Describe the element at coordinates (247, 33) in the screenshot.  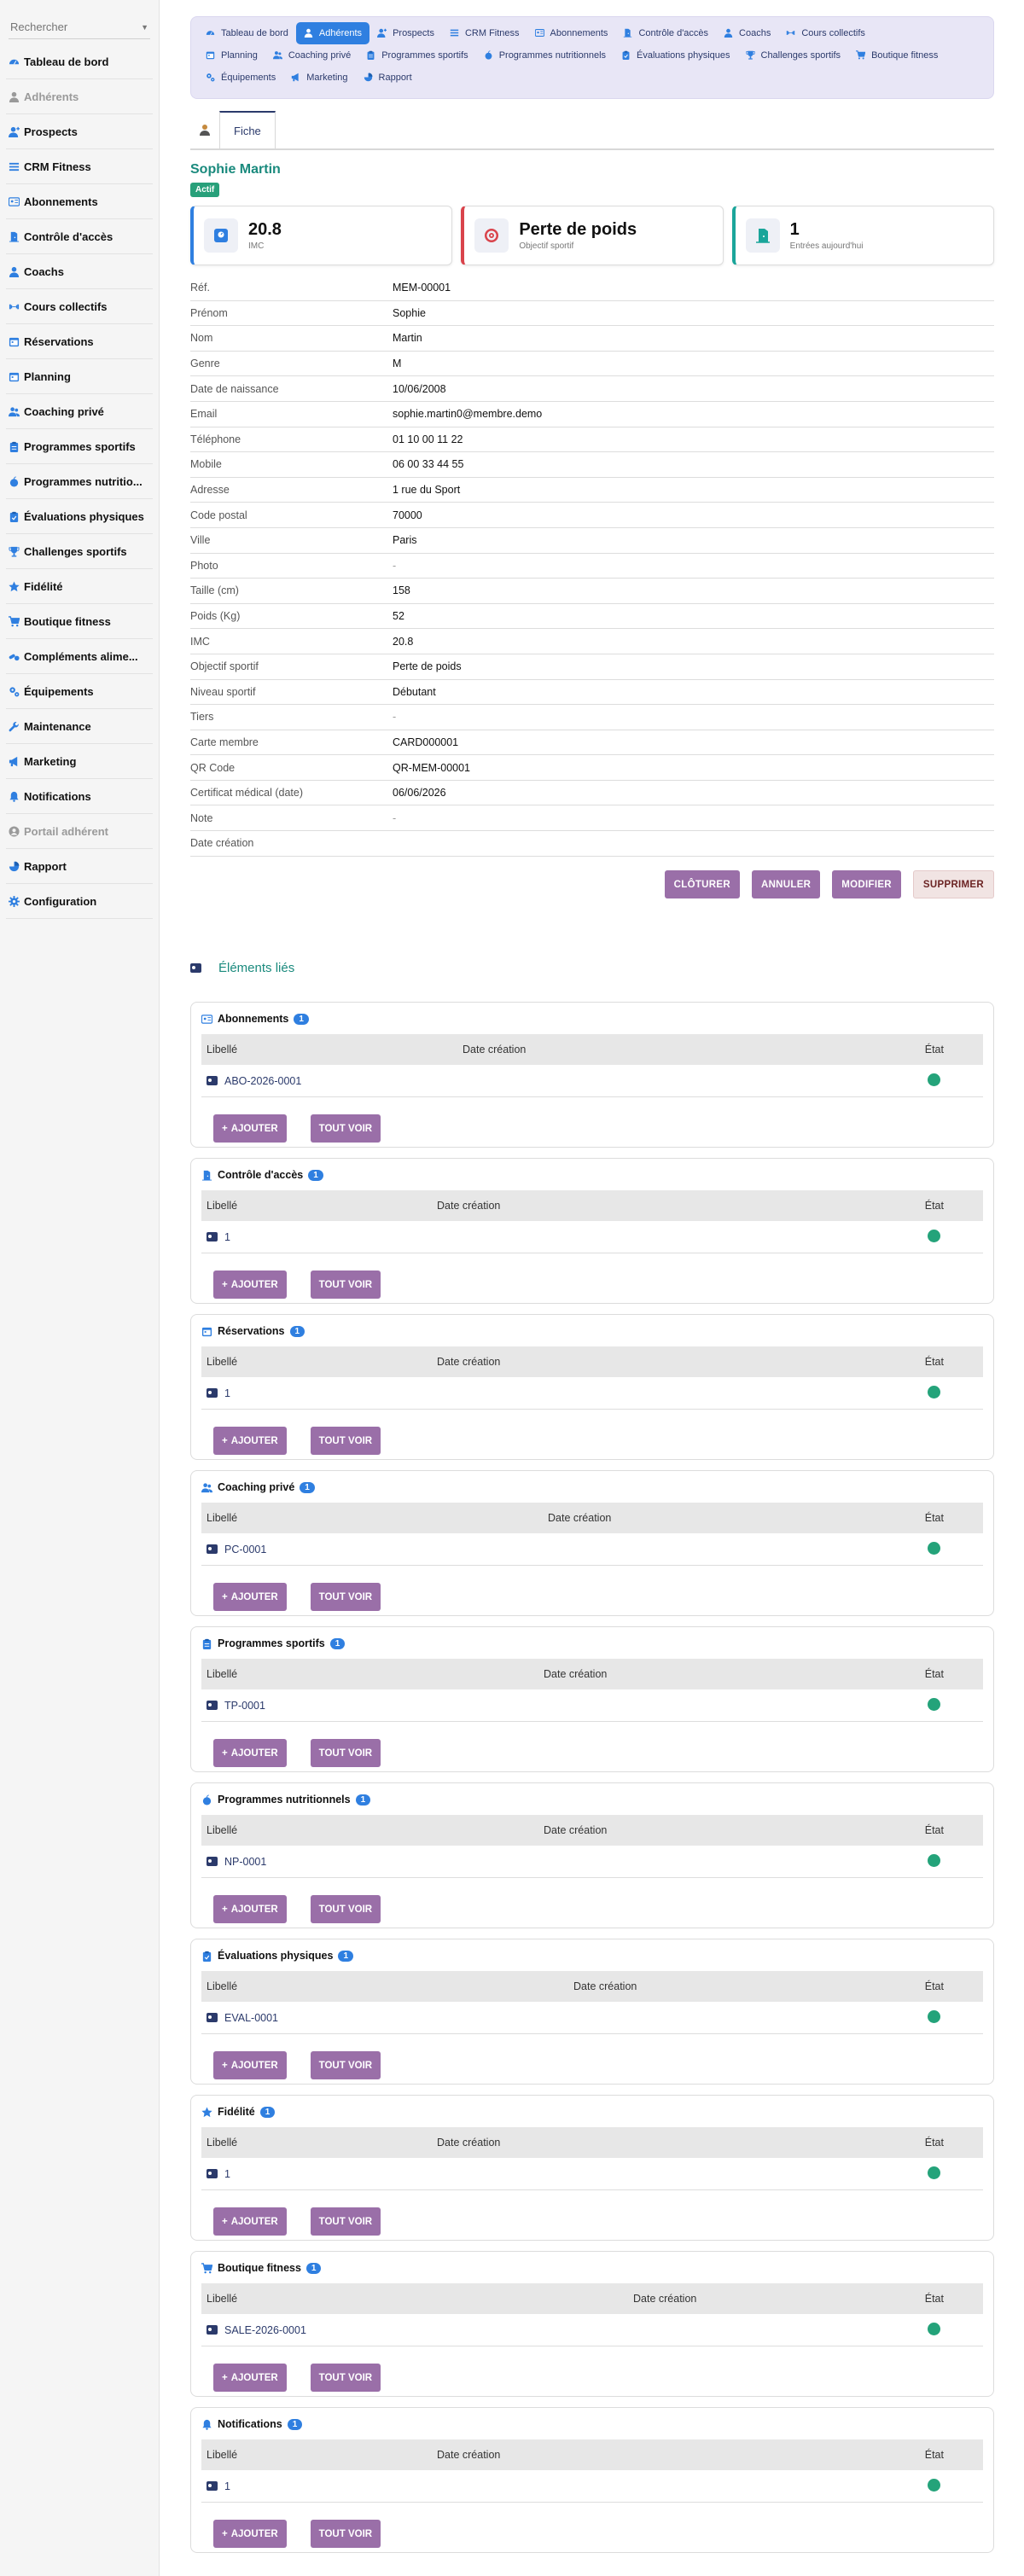
I see `top-nav-item-row1-0: Tableau de bord` at that location.